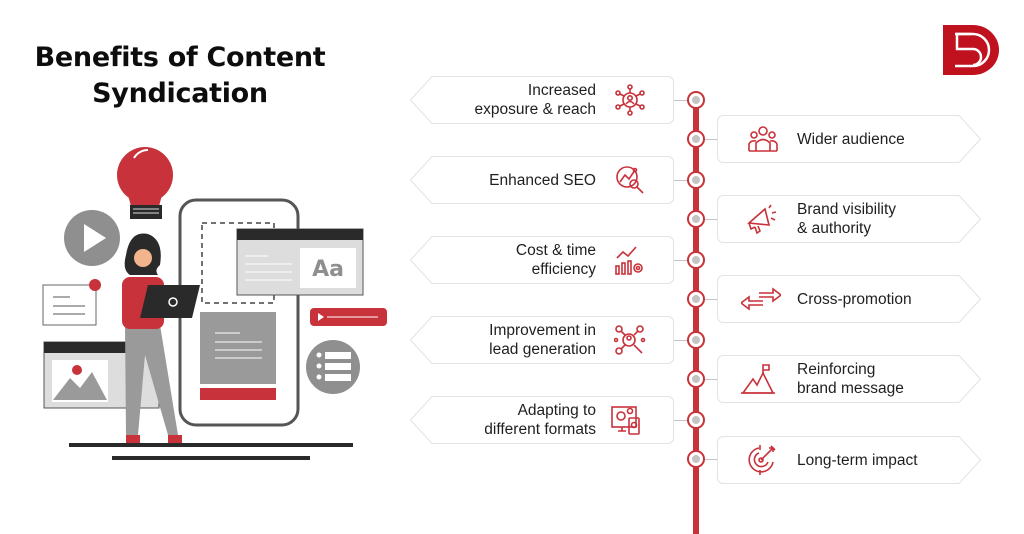  What do you see at coordinates (555, 250) in the screenshot?
I see `benefit-title: Cost & time` at bounding box center [555, 250].